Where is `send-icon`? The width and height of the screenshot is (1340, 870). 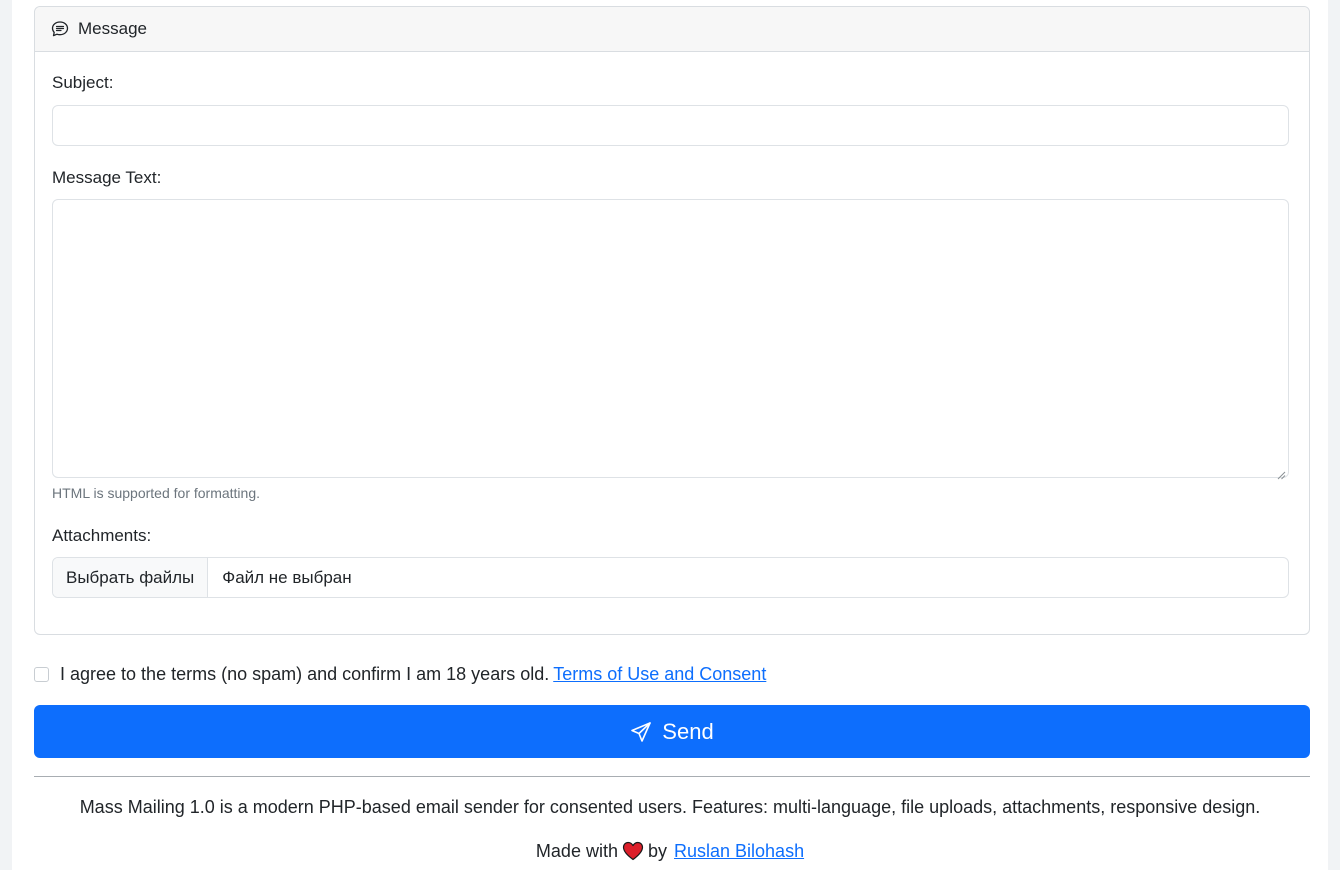 send-icon is located at coordinates (641, 732).